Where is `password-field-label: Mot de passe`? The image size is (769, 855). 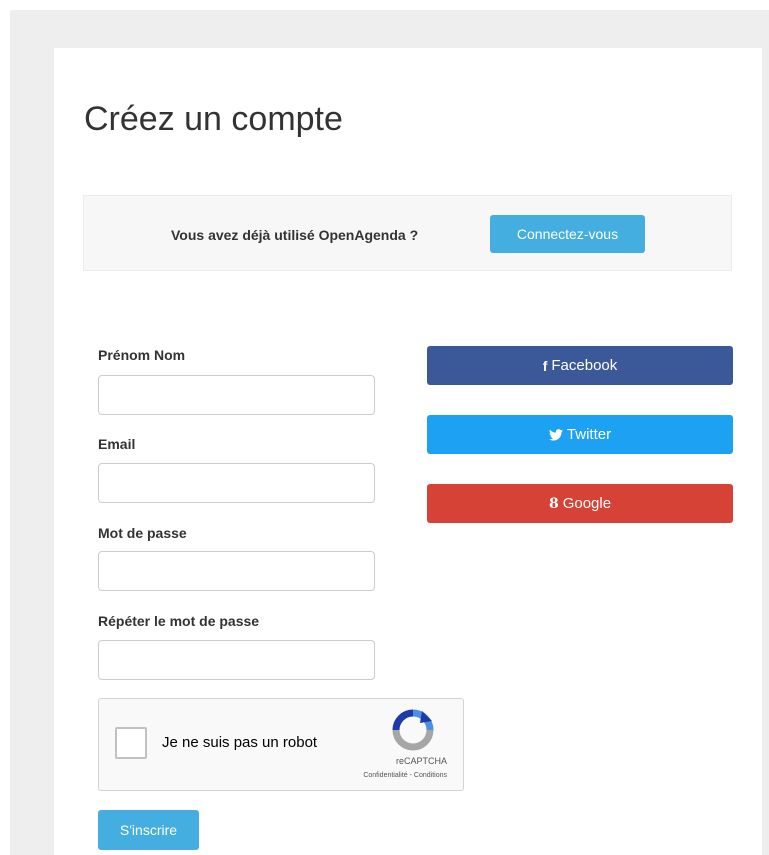
password-field-label: Mot de passe is located at coordinates (142, 533).